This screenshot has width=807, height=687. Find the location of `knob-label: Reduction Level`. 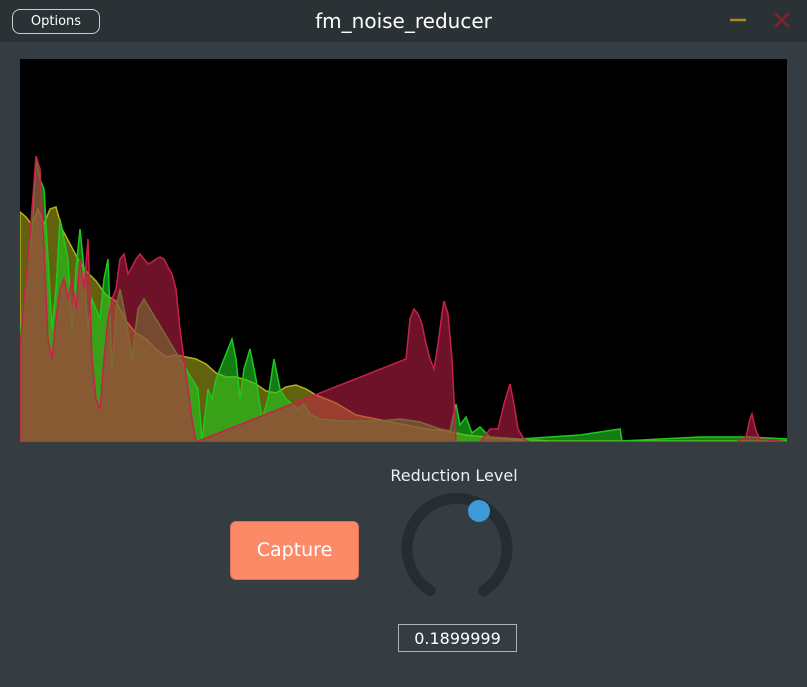

knob-label: Reduction Level is located at coordinates (454, 475).